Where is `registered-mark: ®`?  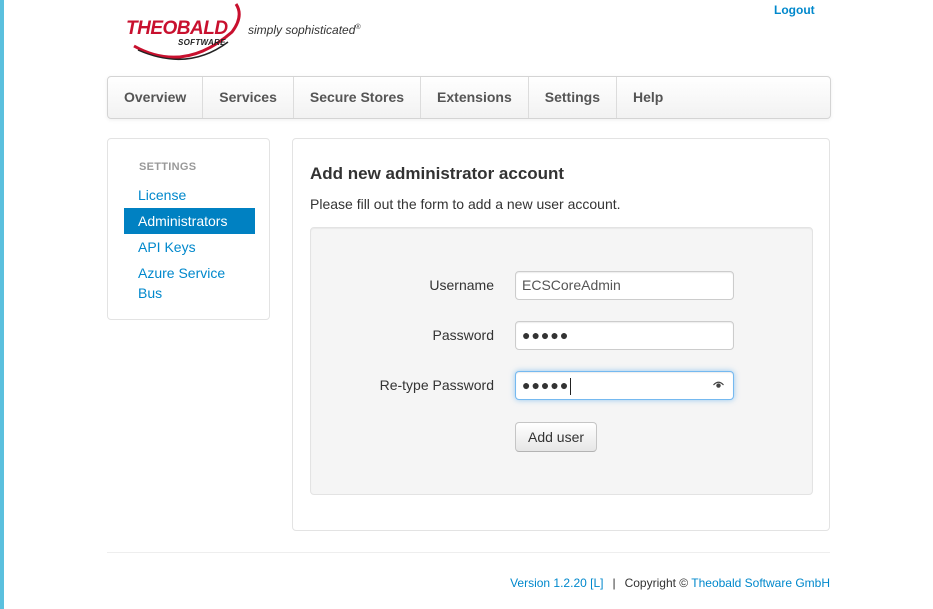
registered-mark: ® is located at coordinates (358, 27).